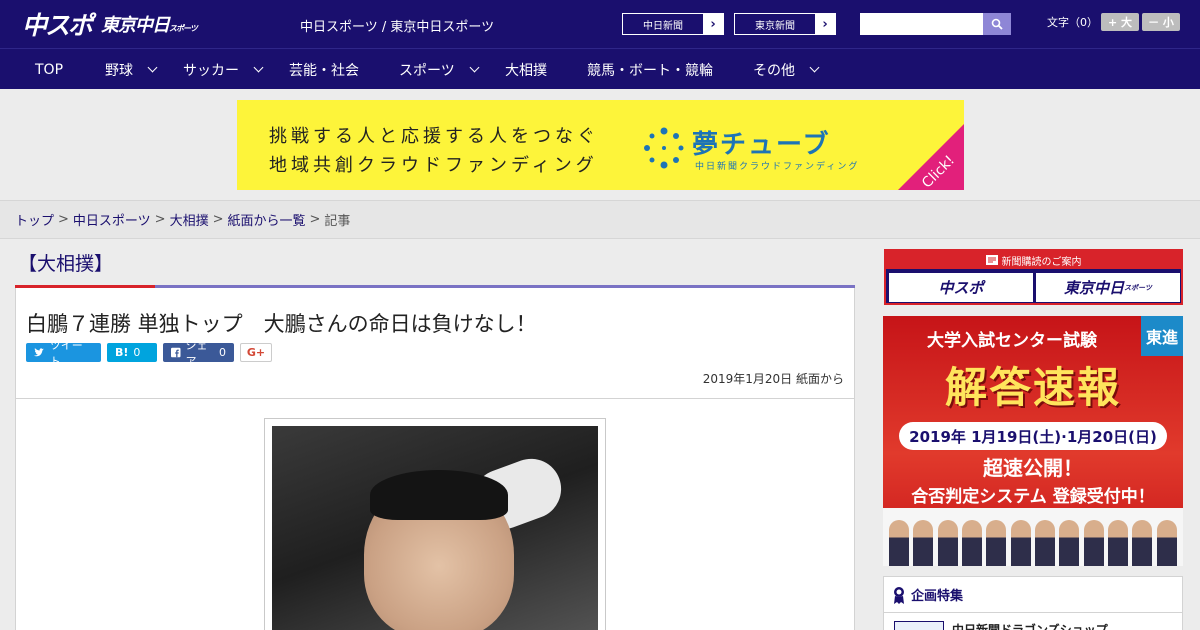  Describe the element at coordinates (921, 24) in the screenshot. I see `search-input` at that location.